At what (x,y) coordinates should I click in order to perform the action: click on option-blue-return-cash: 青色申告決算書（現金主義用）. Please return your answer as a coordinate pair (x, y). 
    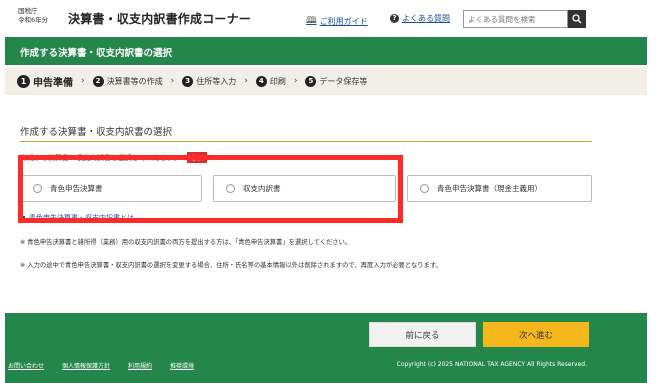
    Looking at the image, I should click on (499, 188).